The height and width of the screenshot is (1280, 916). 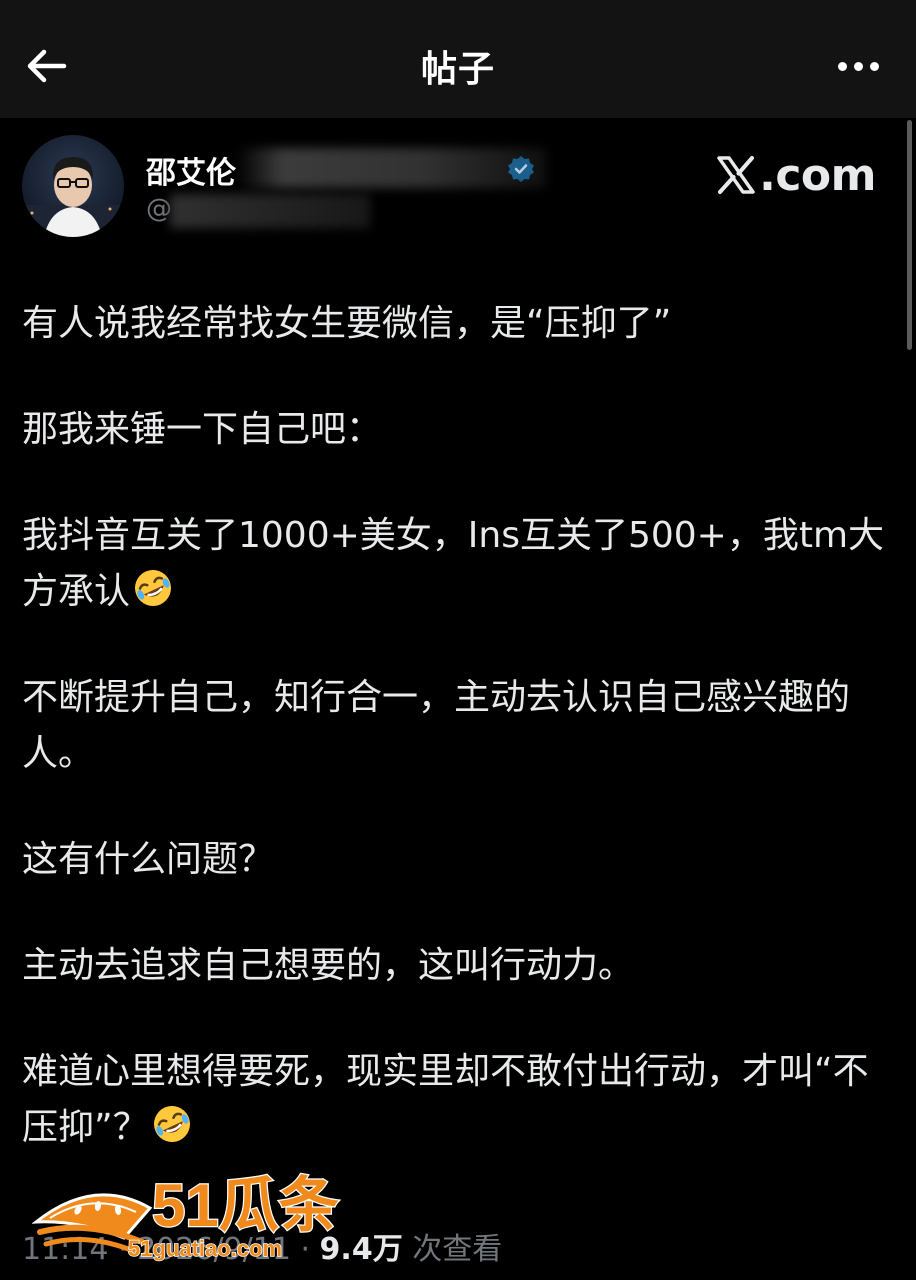 What do you see at coordinates (73, 186) in the screenshot?
I see `avatar` at bounding box center [73, 186].